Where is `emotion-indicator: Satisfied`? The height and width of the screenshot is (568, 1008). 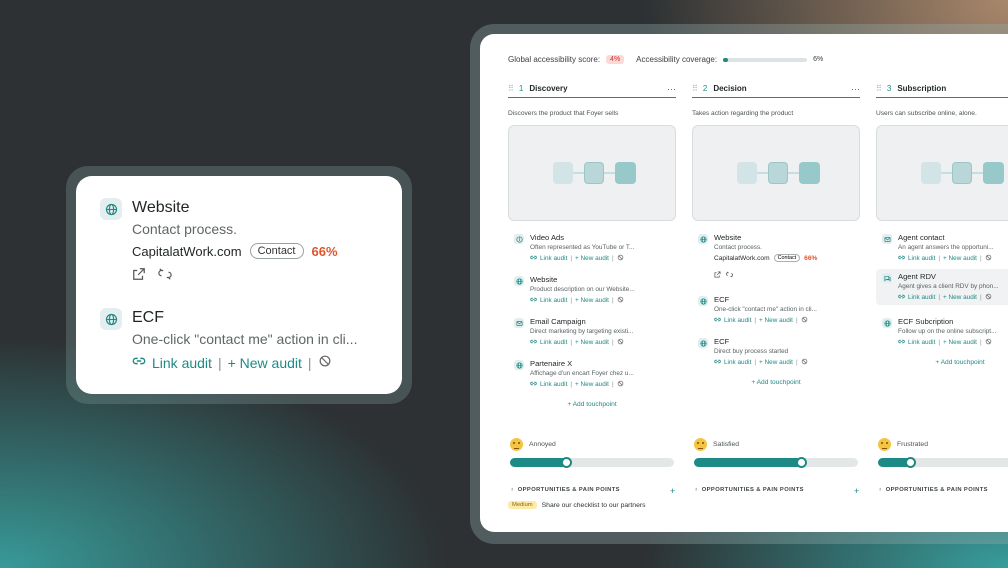
emotion-indicator: Satisfied is located at coordinates (716, 444).